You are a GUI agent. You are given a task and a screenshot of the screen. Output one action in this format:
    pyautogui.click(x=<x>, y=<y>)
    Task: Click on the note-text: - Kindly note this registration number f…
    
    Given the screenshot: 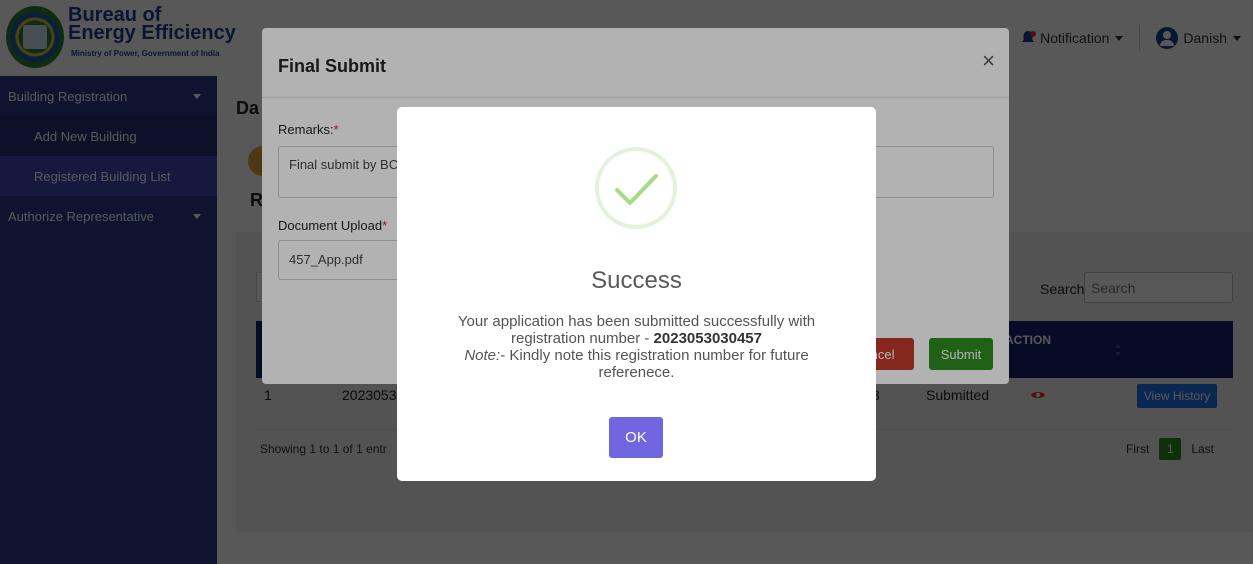 What is the action you would take?
    pyautogui.click(x=654, y=364)
    